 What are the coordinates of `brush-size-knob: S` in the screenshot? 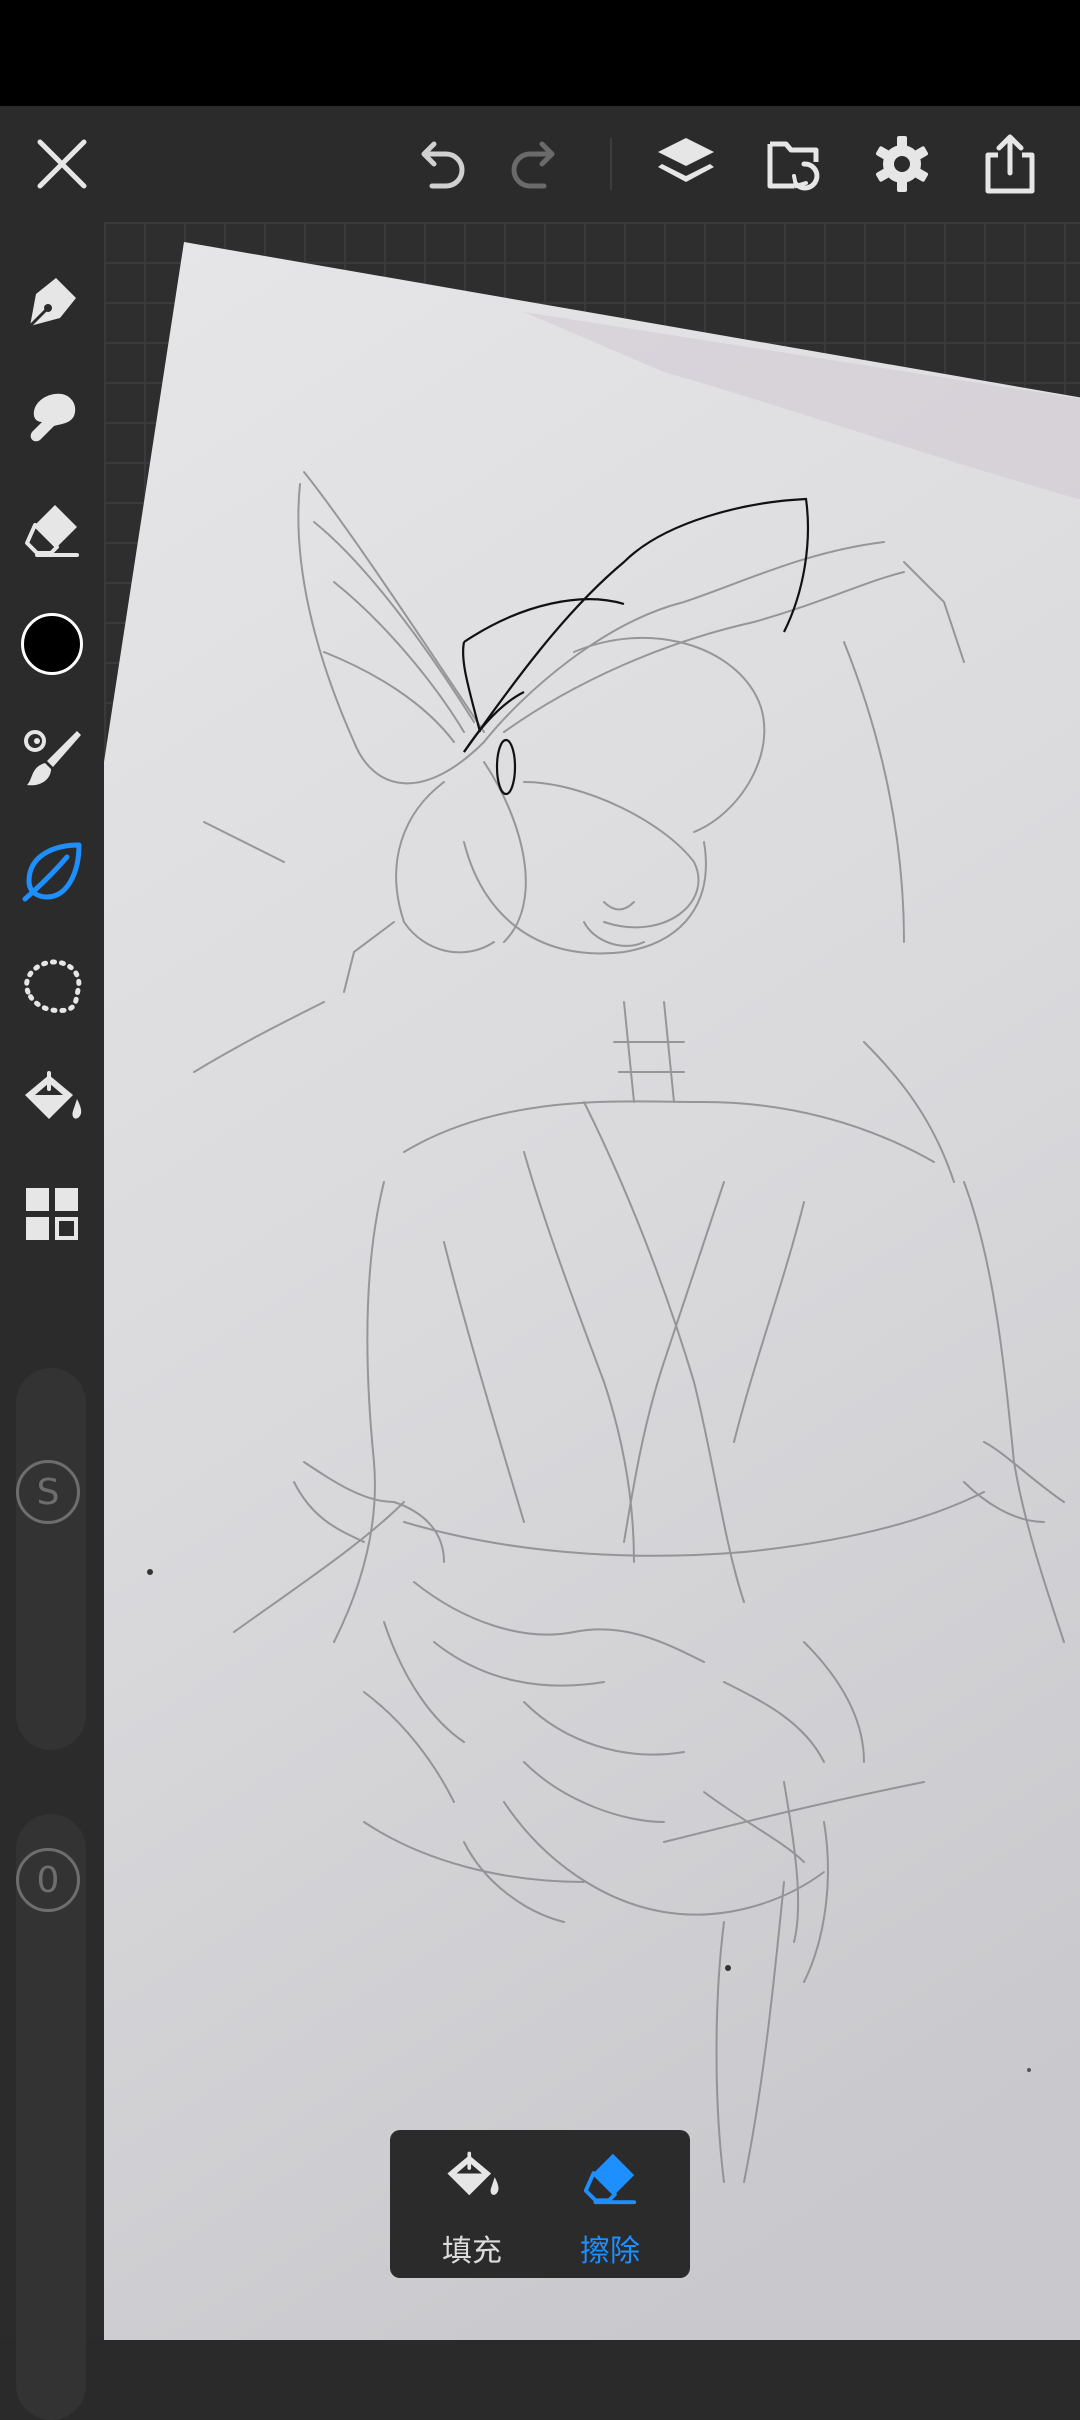 It's located at (48, 1492).